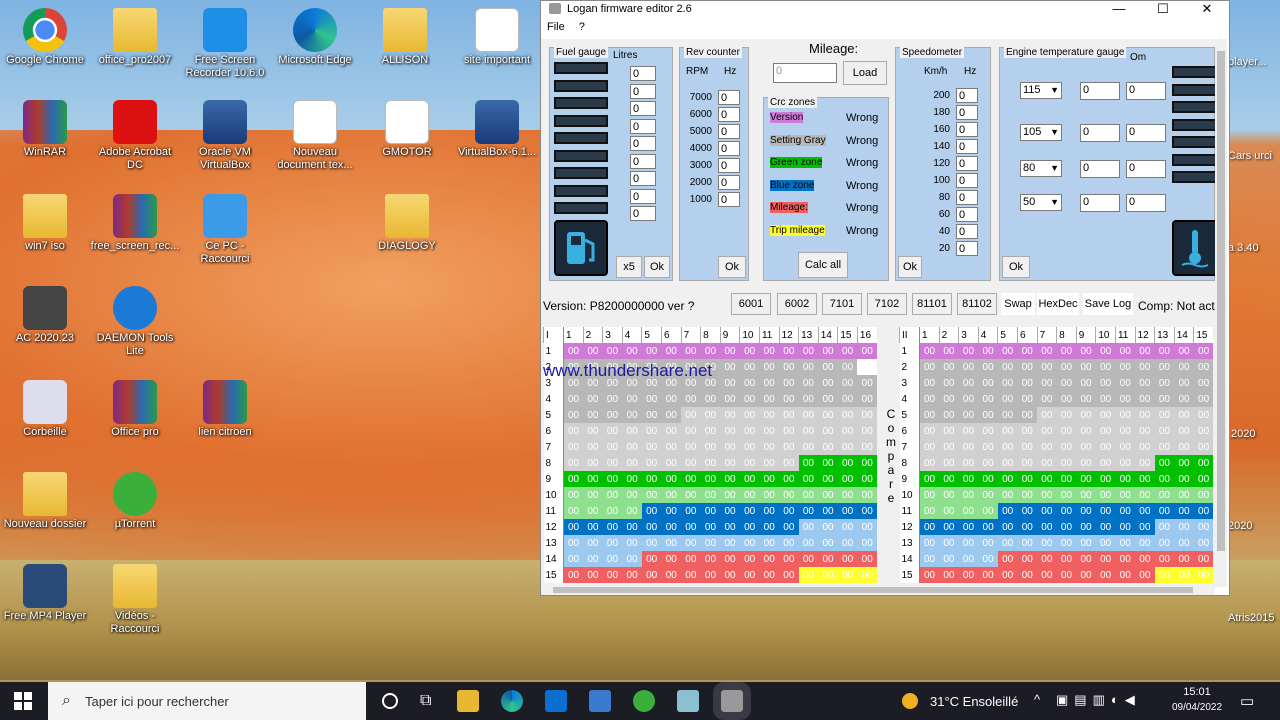 The width and height of the screenshot is (1280, 720). What do you see at coordinates (45, 501) in the screenshot?
I see `desktop-icon: Nouveau dossier` at bounding box center [45, 501].